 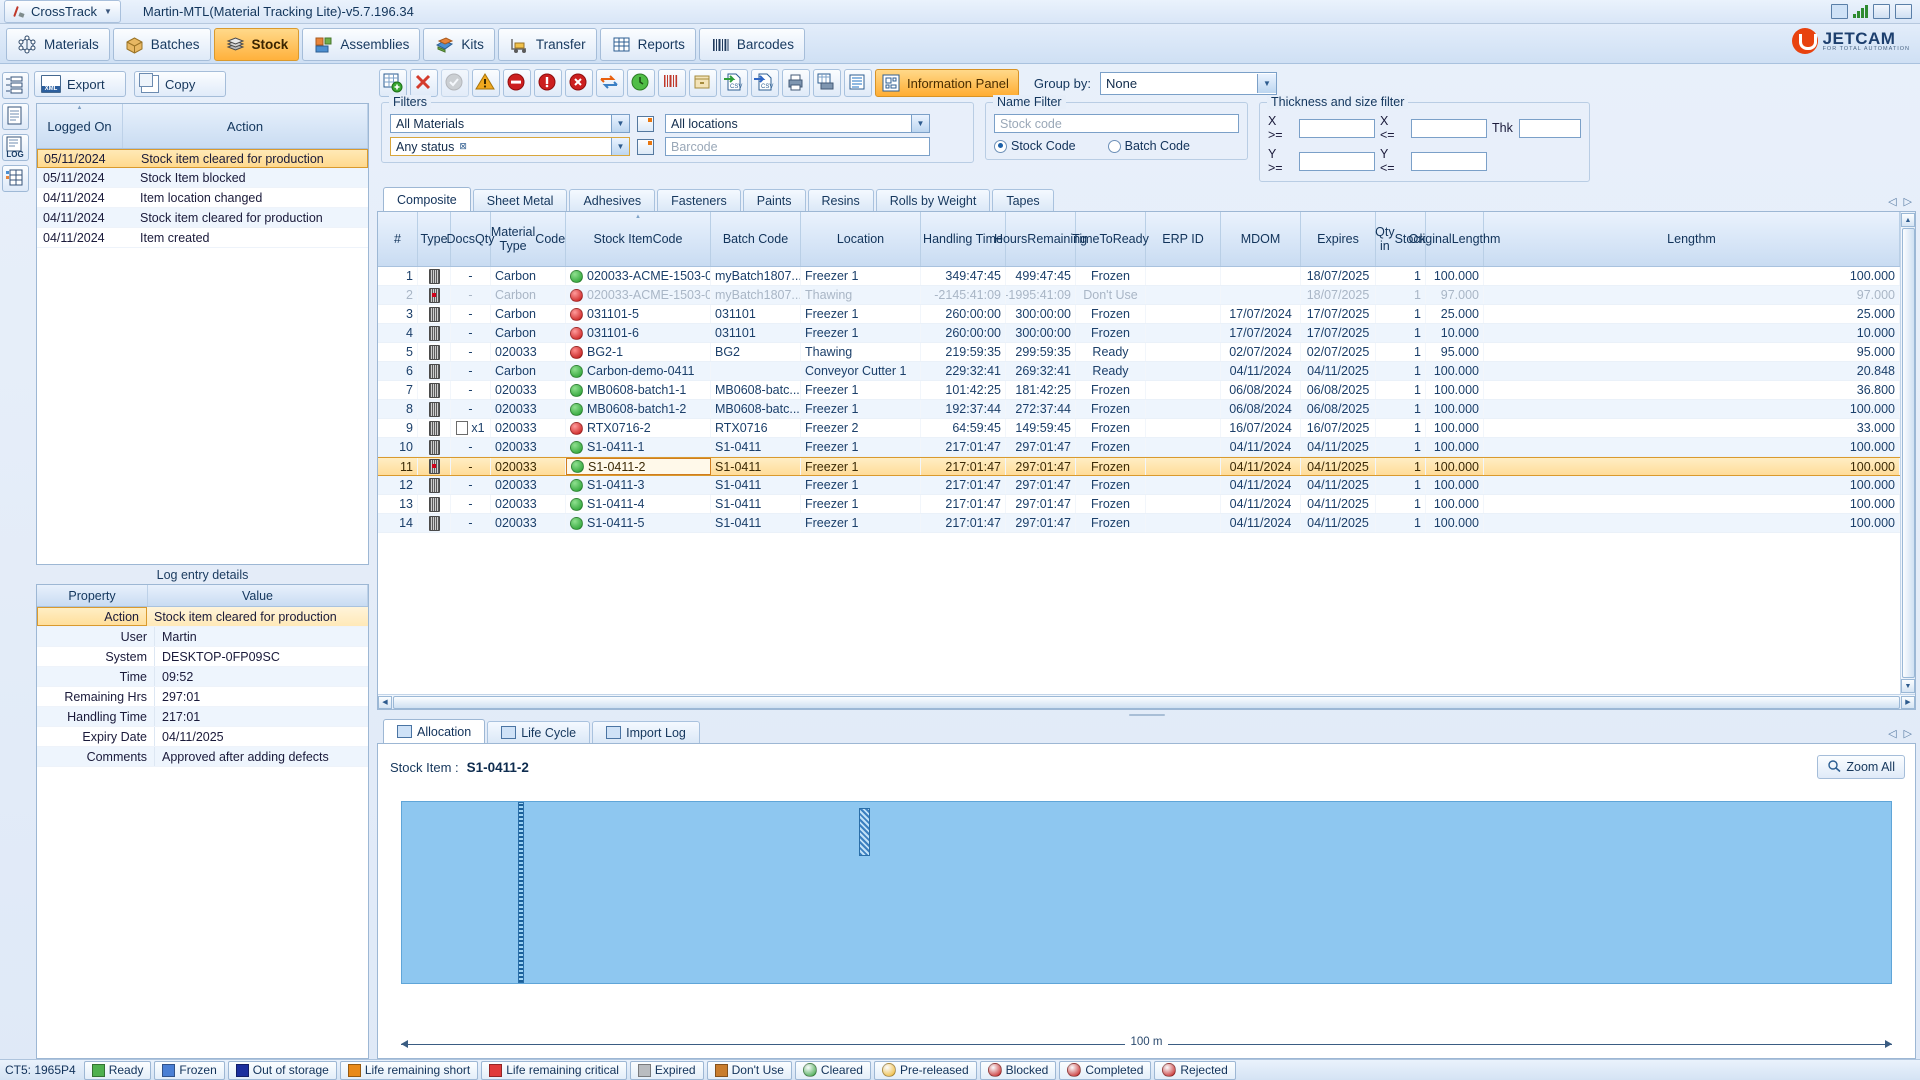 I want to click on signal-bars-icon, so click(x=1860, y=11).